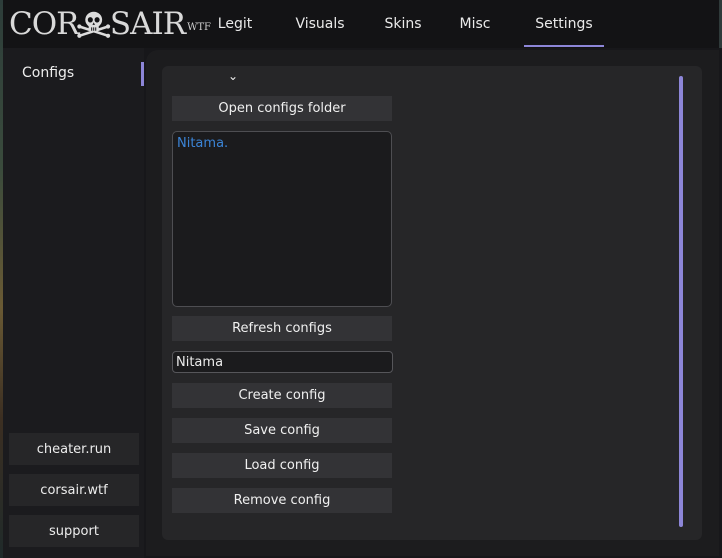  I want to click on cheater-run-link: cheater.run, so click(74, 449).